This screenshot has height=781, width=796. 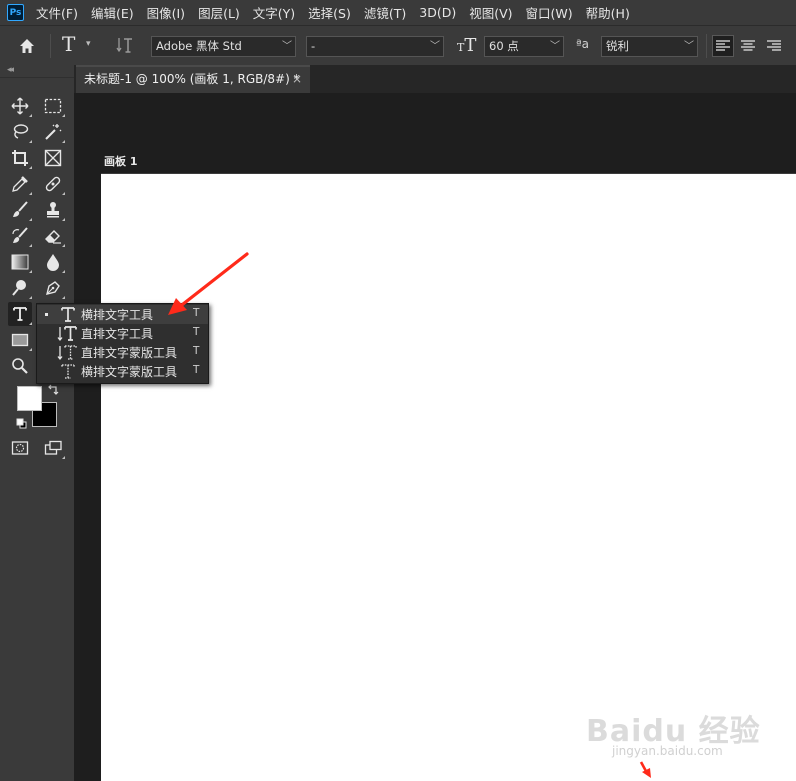 I want to click on align-left-icon, so click(x=723, y=45).